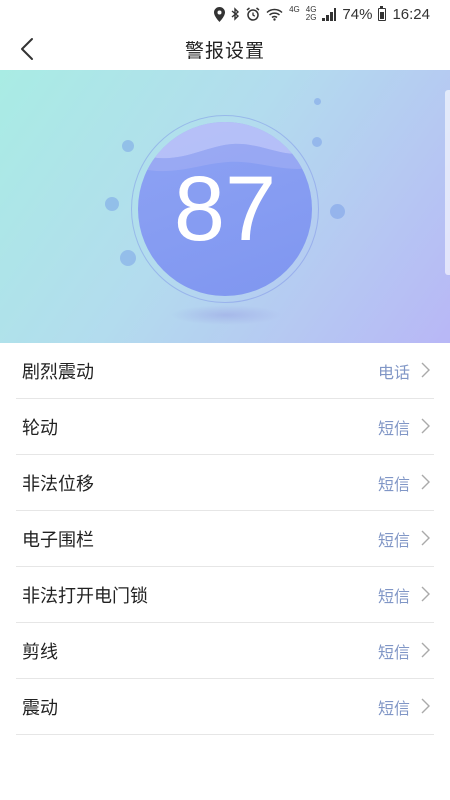  What do you see at coordinates (40, 652) in the screenshot?
I see `alarm-label: 剪线` at bounding box center [40, 652].